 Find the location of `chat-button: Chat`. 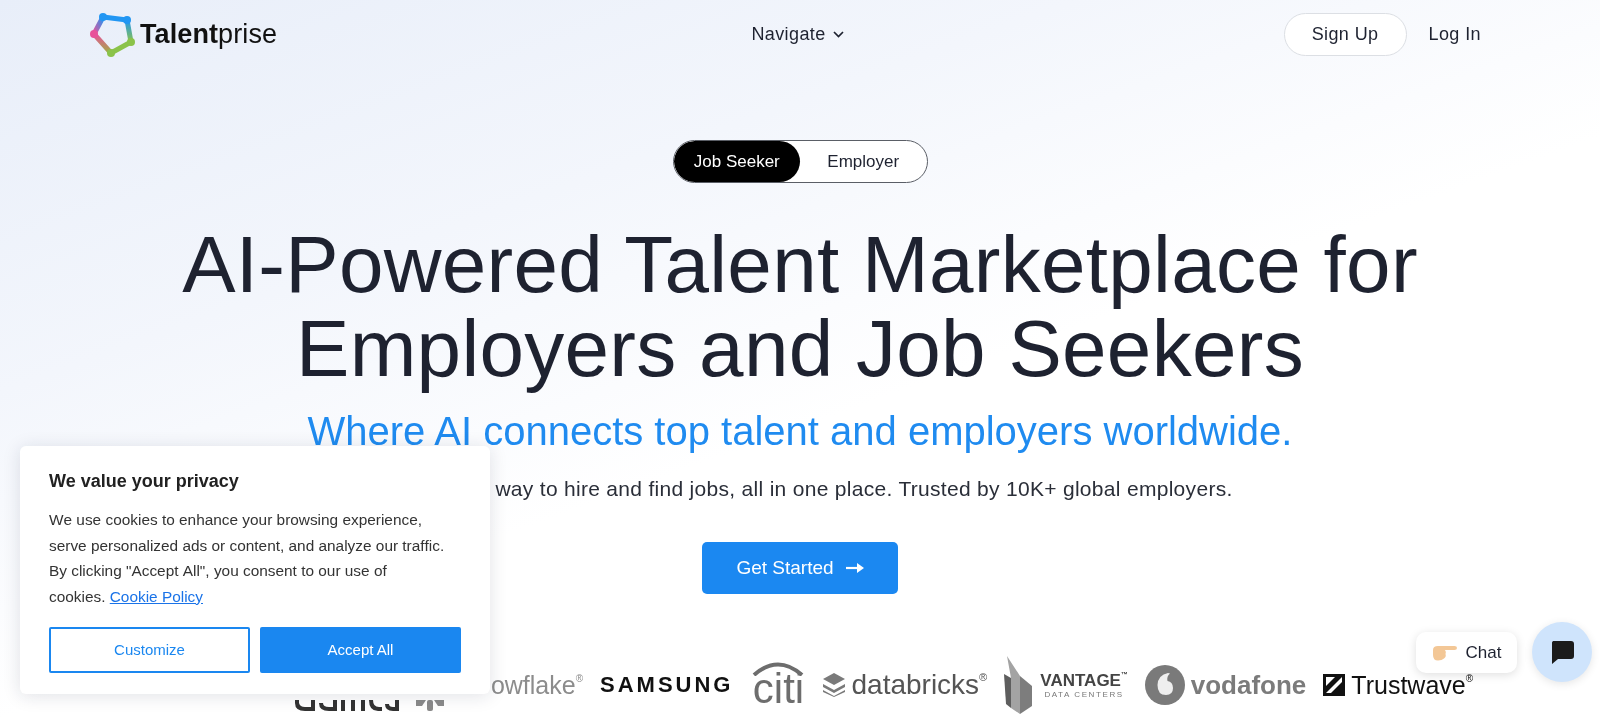

chat-button: Chat is located at coordinates (1466, 652).